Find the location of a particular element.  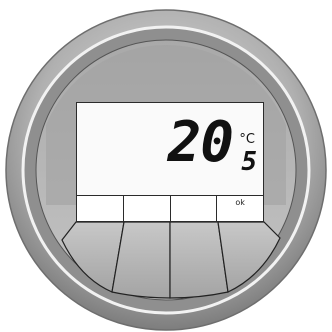

softkey-label-row: ok is located at coordinates (170, 209).